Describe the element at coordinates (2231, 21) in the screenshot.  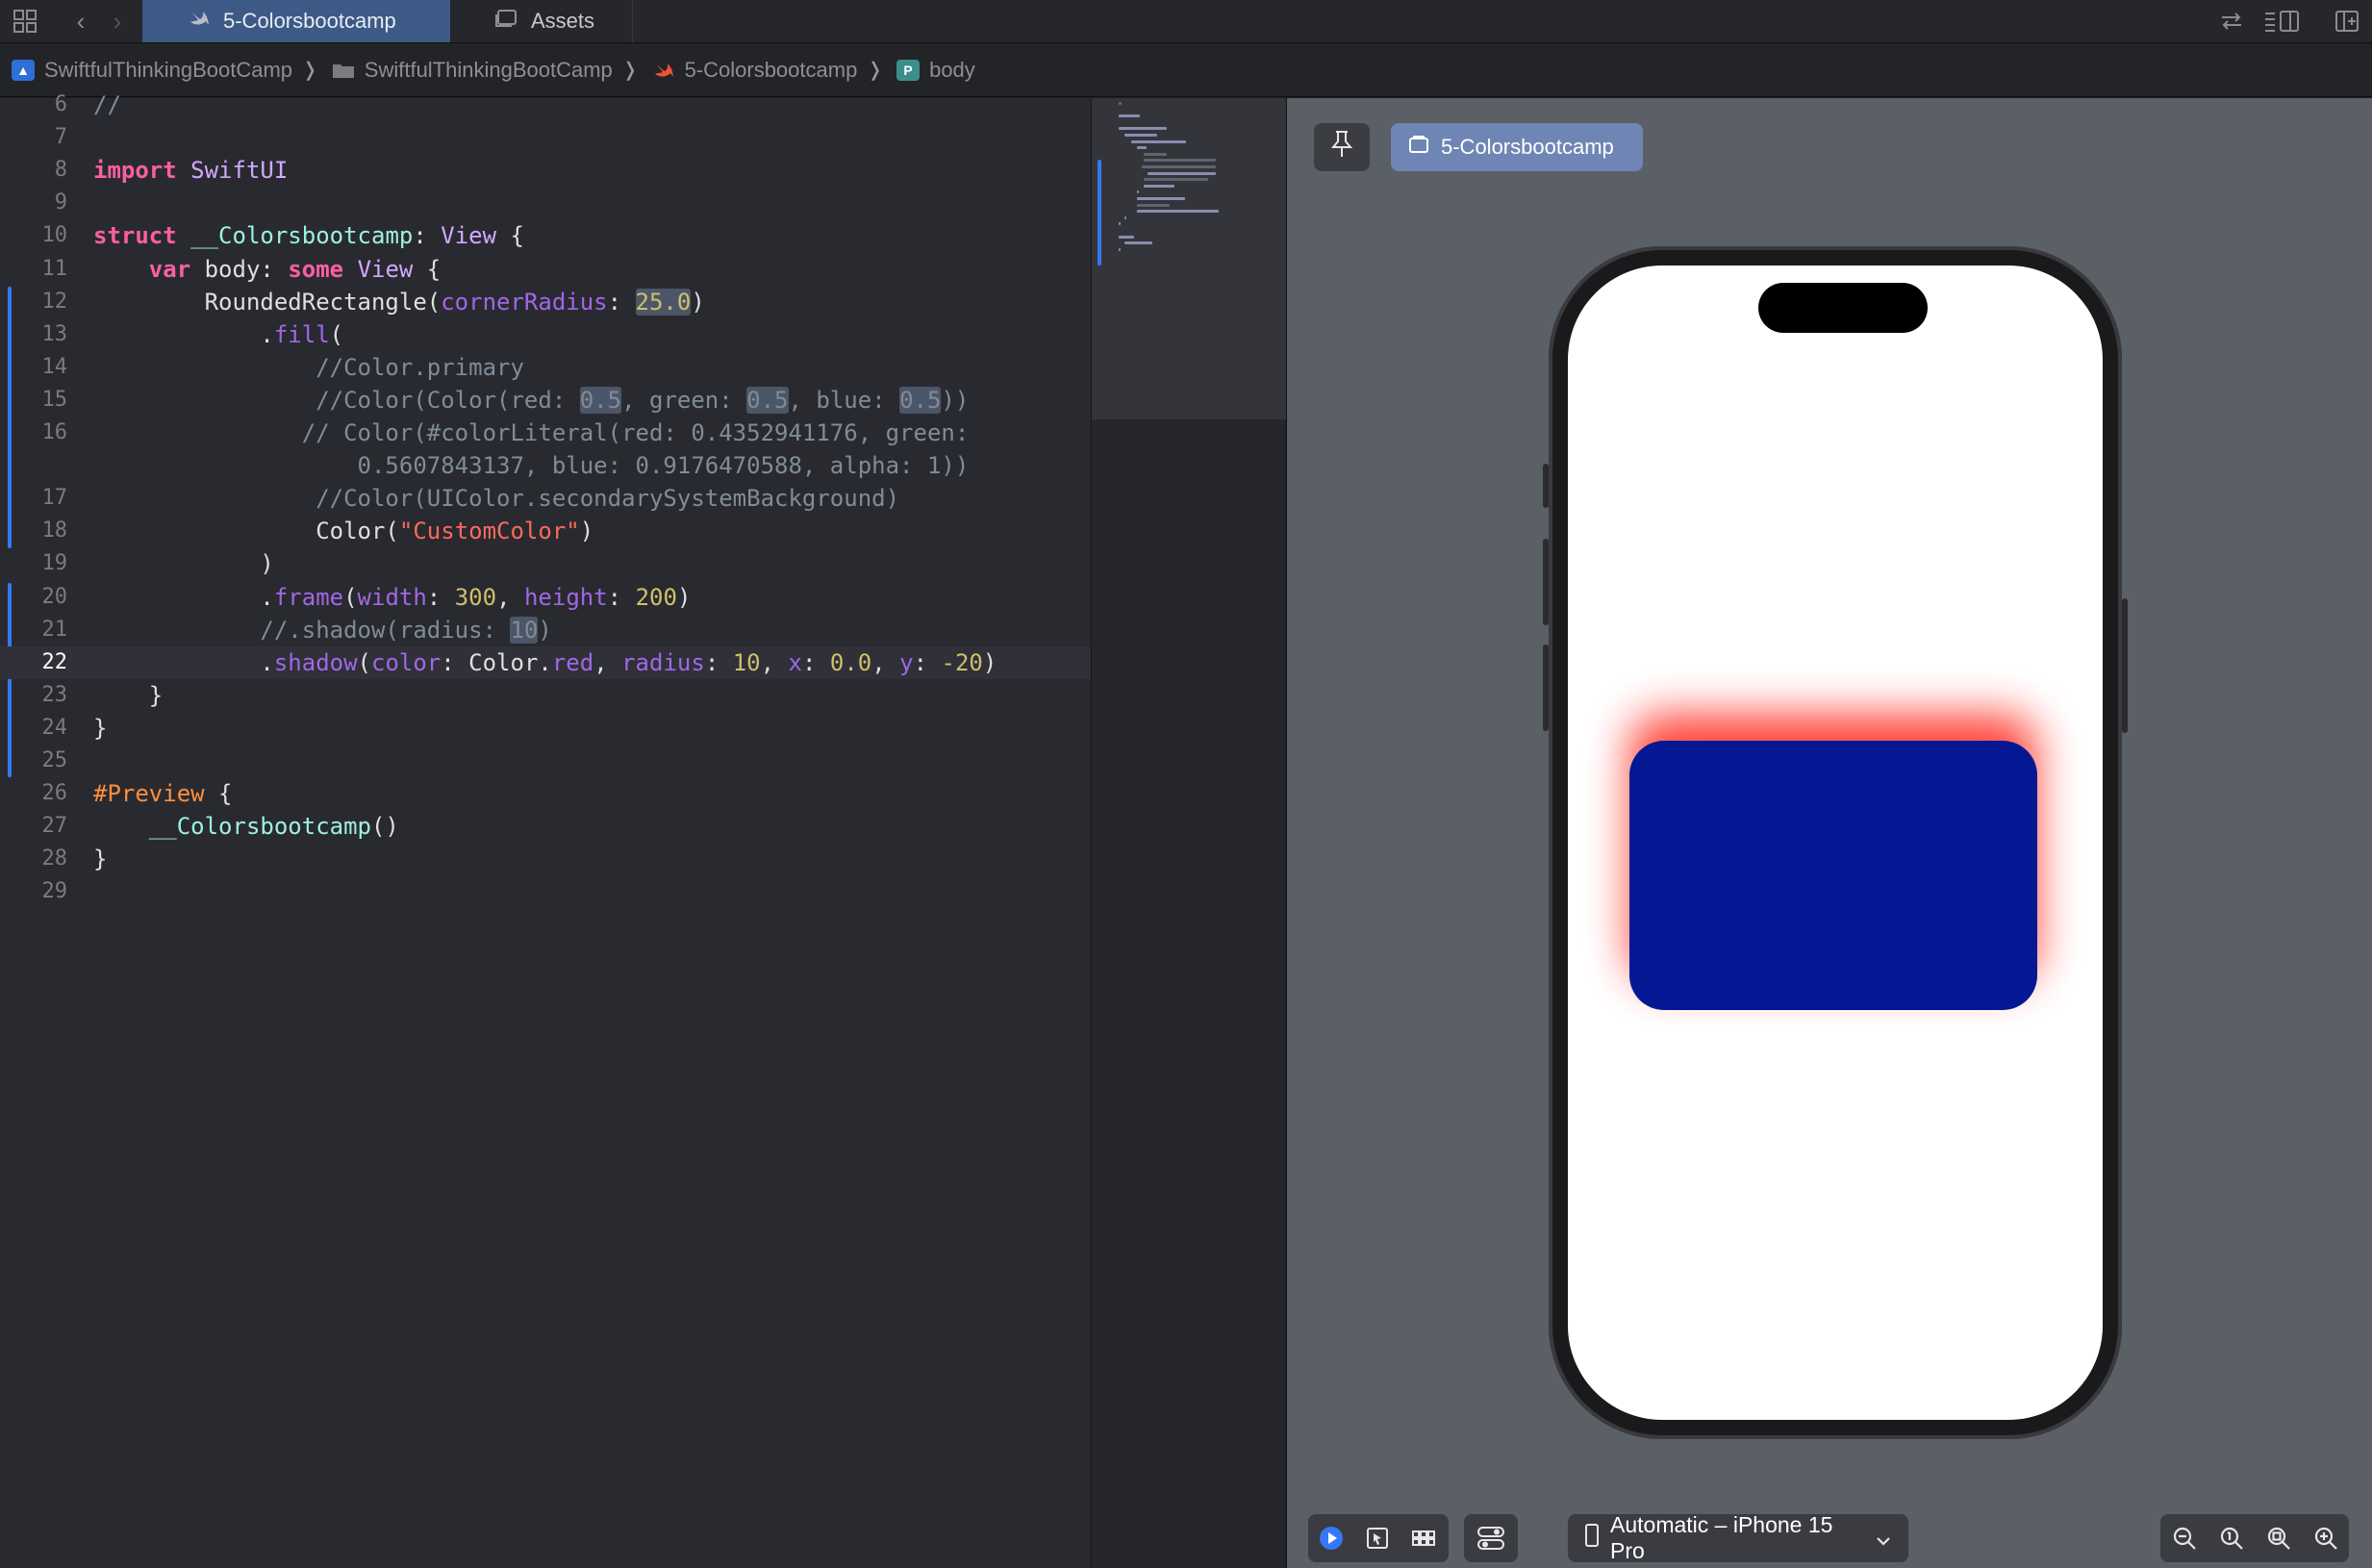
I see `swap-icon` at that location.